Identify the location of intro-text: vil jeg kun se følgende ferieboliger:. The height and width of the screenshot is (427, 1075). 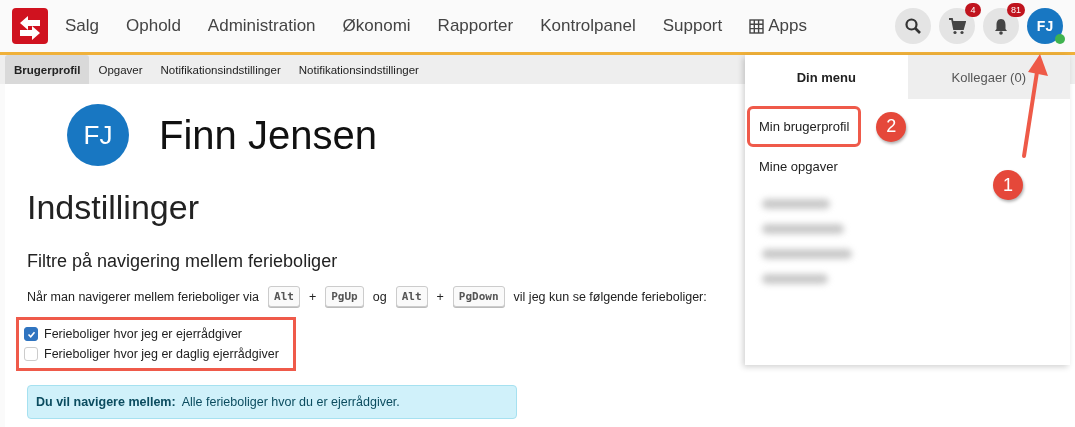
(610, 296).